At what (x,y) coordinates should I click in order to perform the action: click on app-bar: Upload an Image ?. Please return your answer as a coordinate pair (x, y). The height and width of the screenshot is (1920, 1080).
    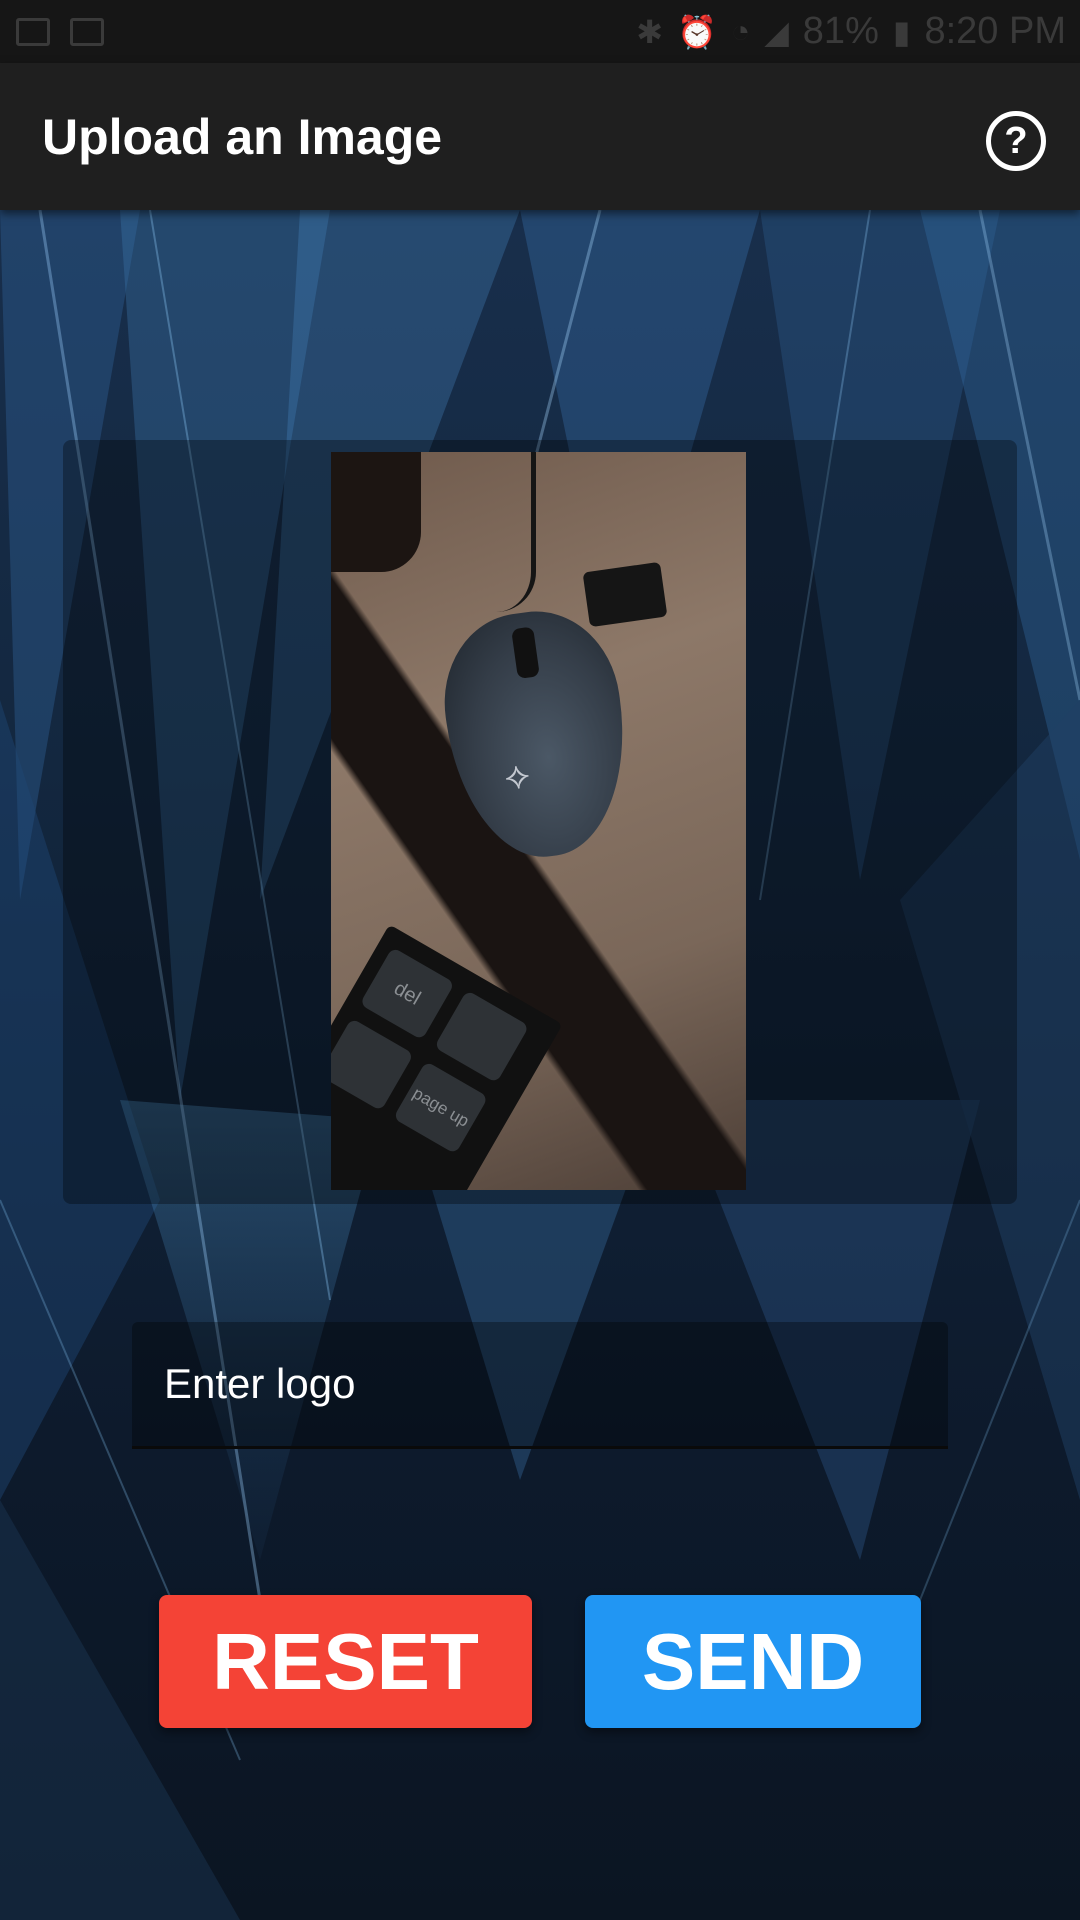
    Looking at the image, I should click on (540, 136).